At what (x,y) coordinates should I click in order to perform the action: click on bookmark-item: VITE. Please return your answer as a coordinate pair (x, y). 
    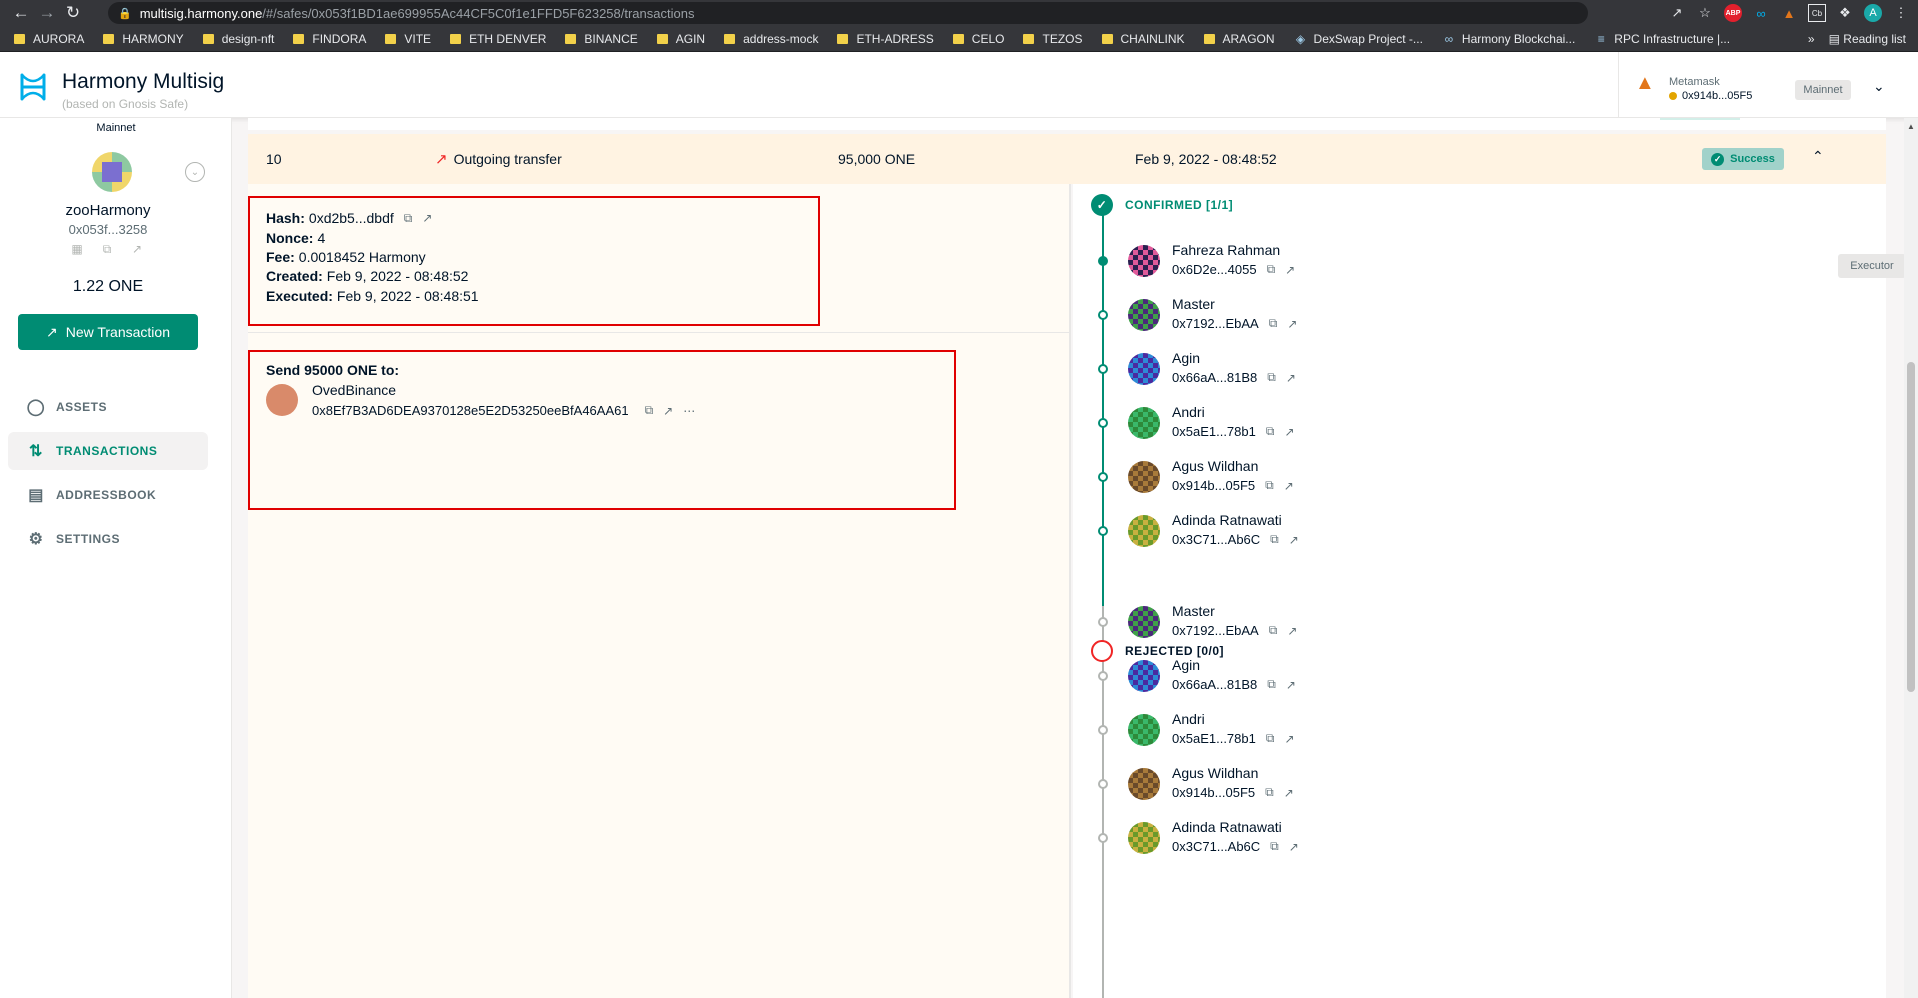
    Looking at the image, I should click on (408, 39).